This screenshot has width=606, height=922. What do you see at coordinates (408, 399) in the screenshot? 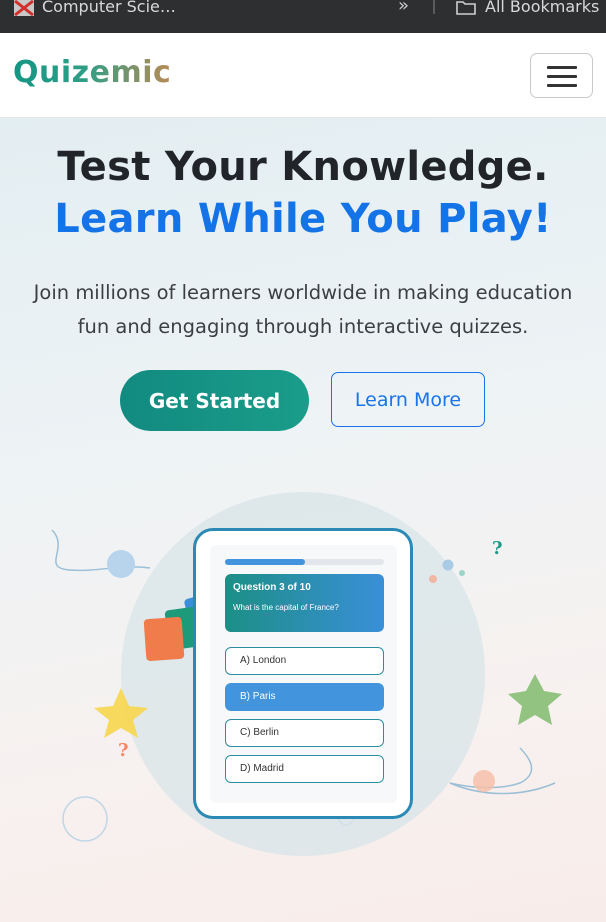
I see `learn-more-button: Learn More` at bounding box center [408, 399].